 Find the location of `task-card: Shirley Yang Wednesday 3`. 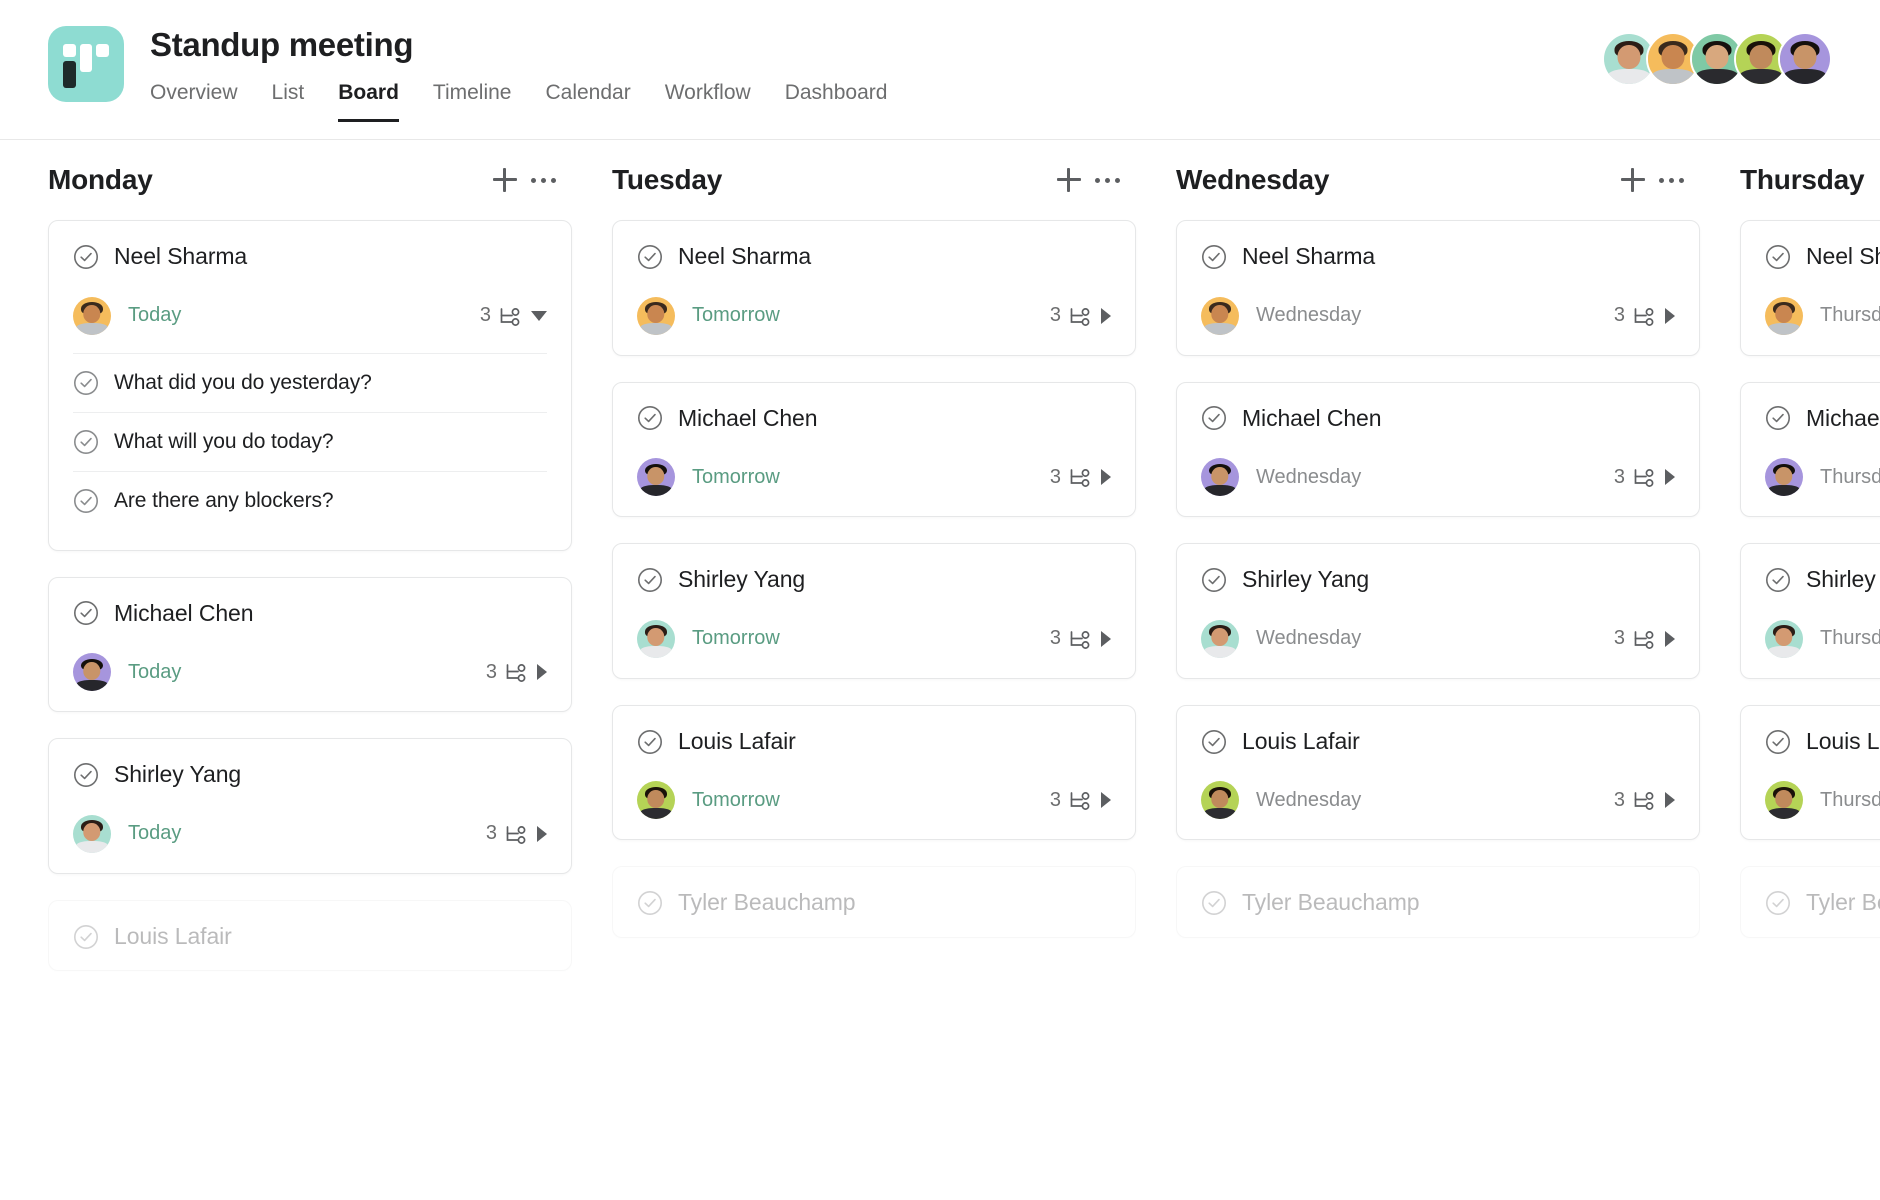

task-card: Shirley Yang Wednesday 3 is located at coordinates (1438, 611).